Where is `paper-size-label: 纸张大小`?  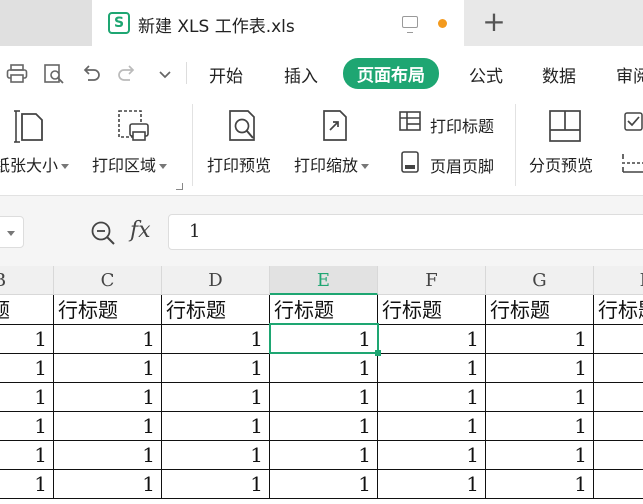 paper-size-label: 纸张大小 is located at coordinates (29, 165).